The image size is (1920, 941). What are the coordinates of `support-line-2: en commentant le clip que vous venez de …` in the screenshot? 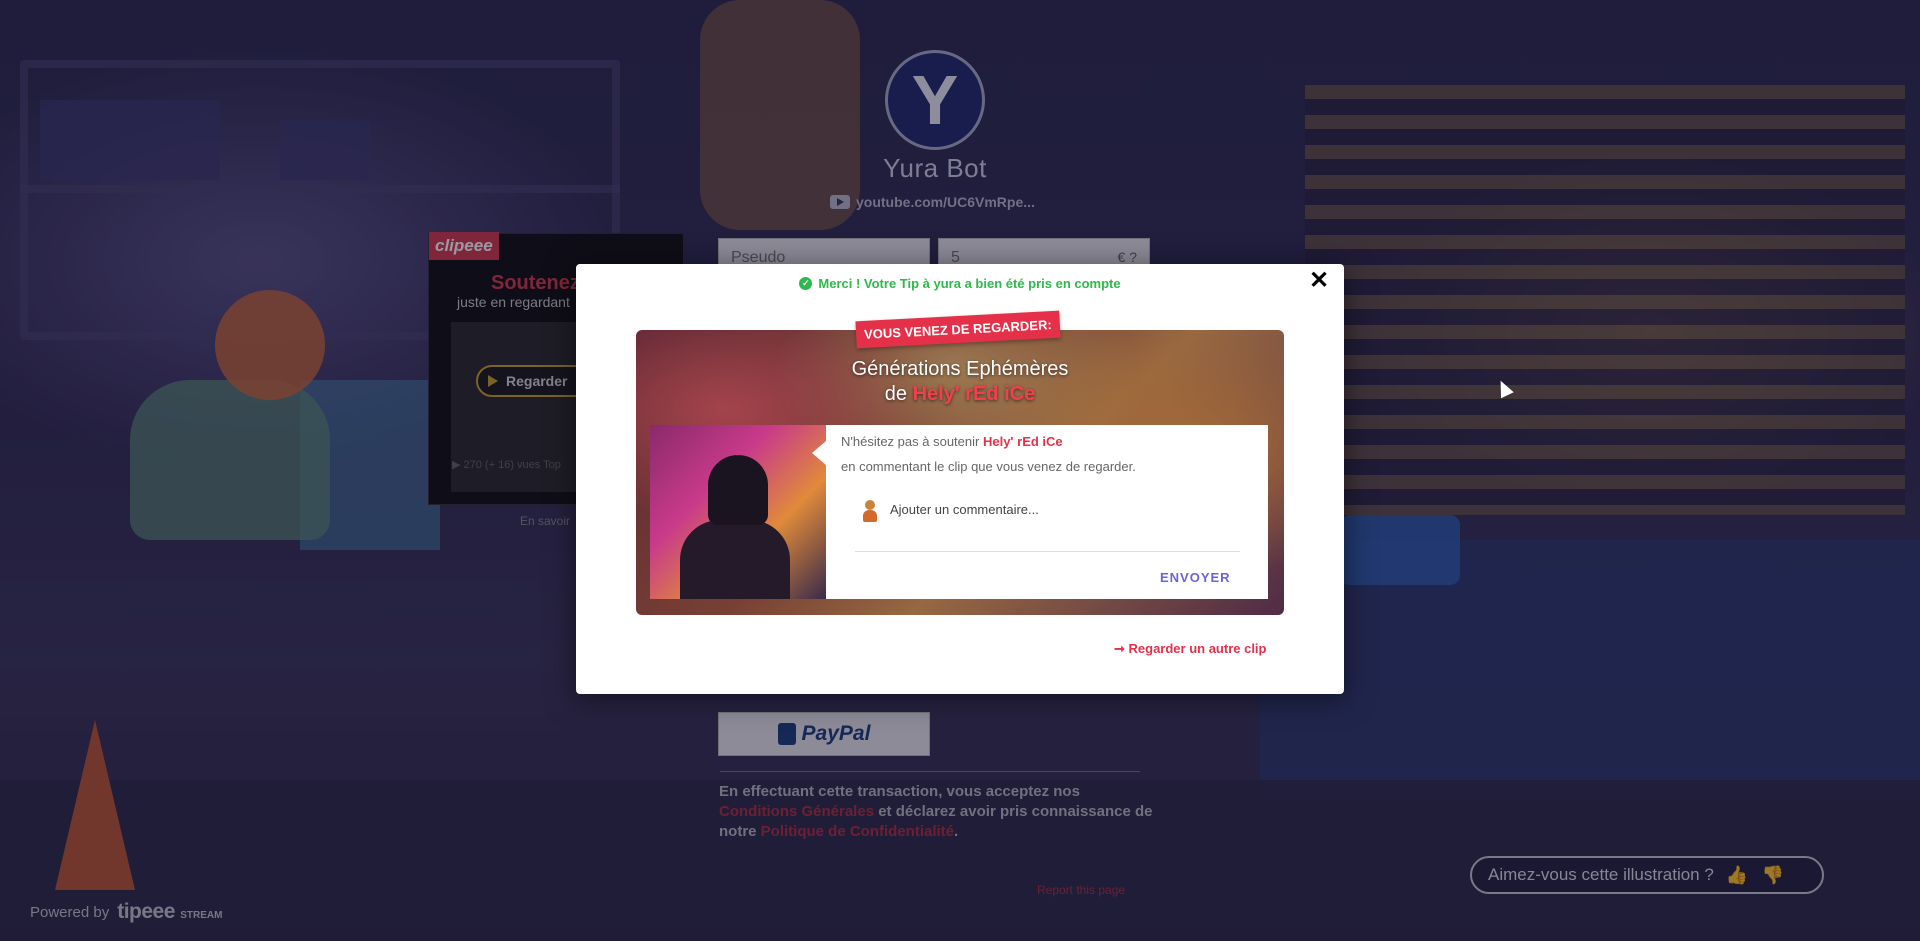 It's located at (988, 466).